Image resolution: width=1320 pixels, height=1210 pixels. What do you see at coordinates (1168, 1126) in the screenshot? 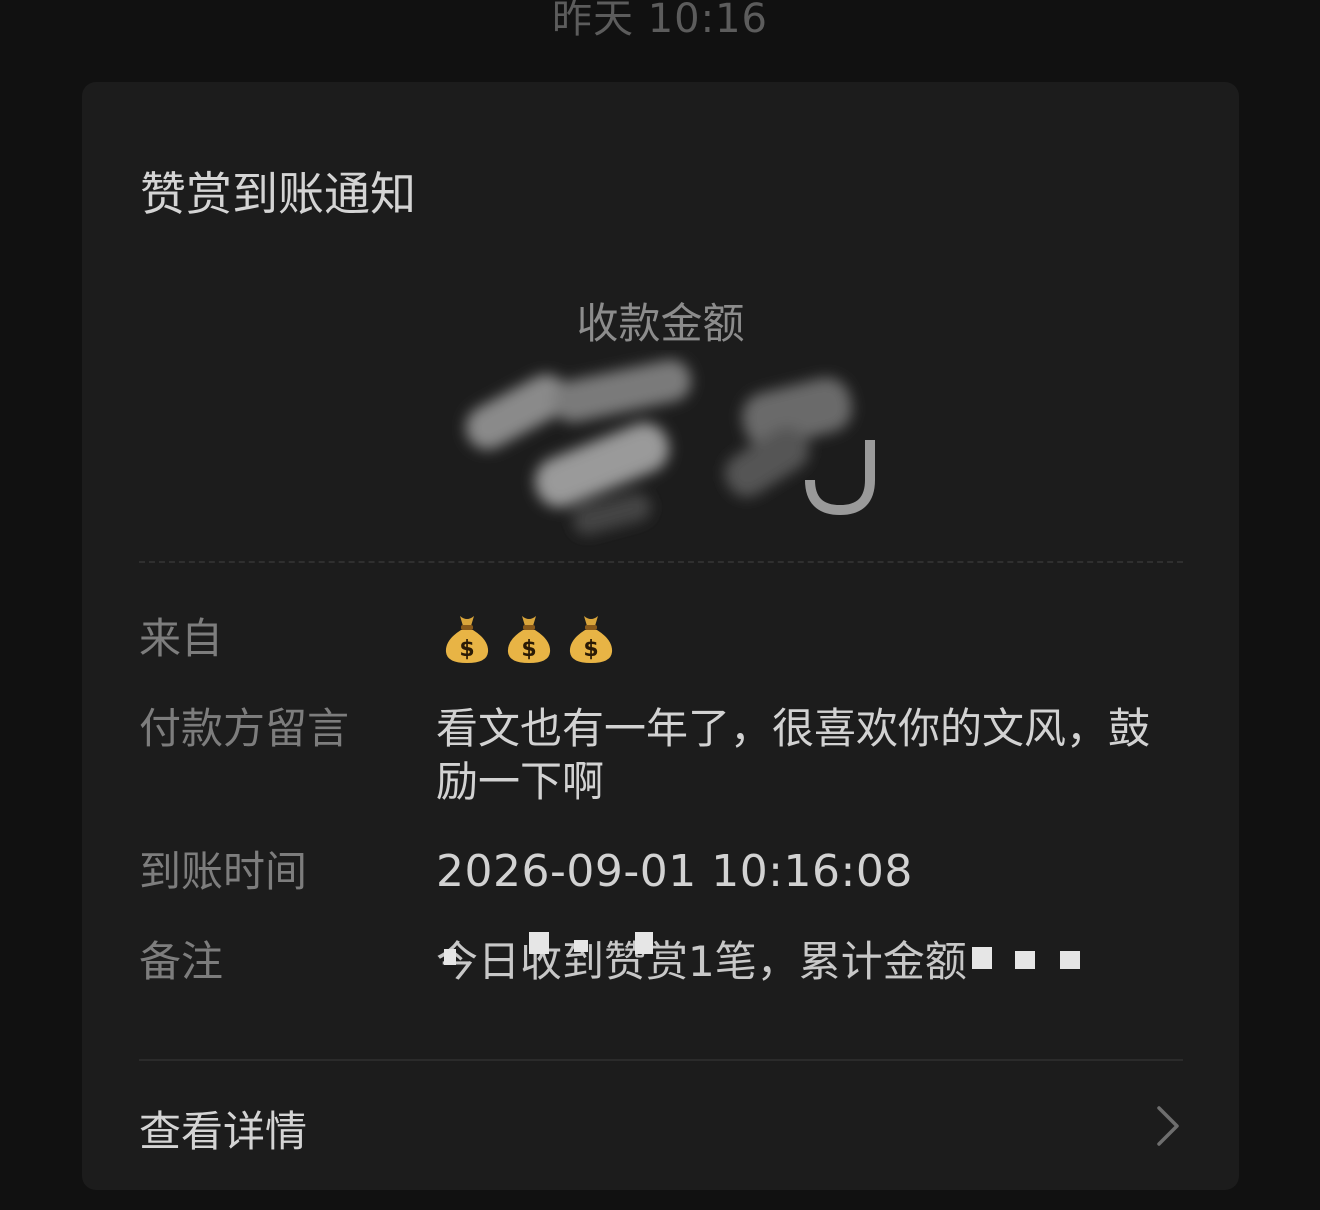
I see `chevron-right-icon` at bounding box center [1168, 1126].